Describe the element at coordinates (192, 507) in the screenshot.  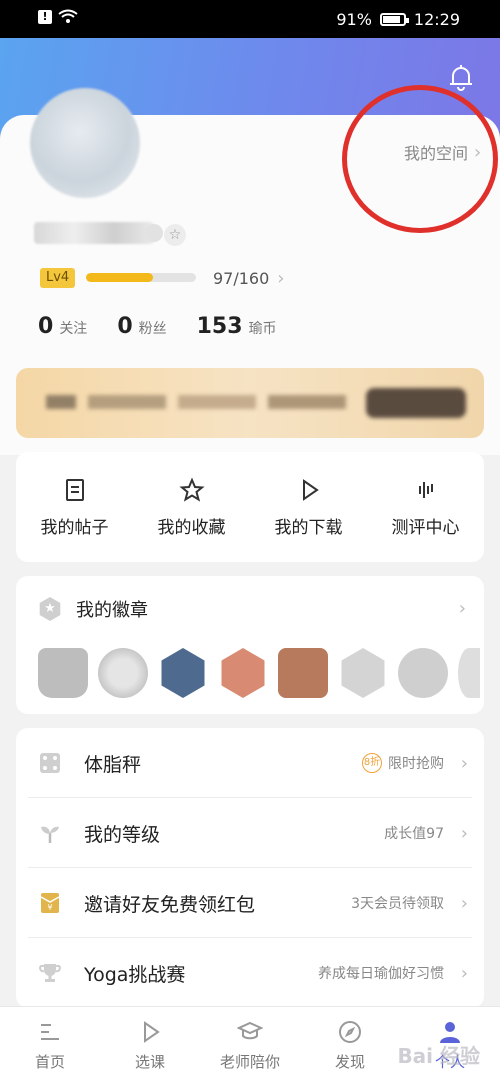
I see `action-my-favorites: 我的收藏` at that location.